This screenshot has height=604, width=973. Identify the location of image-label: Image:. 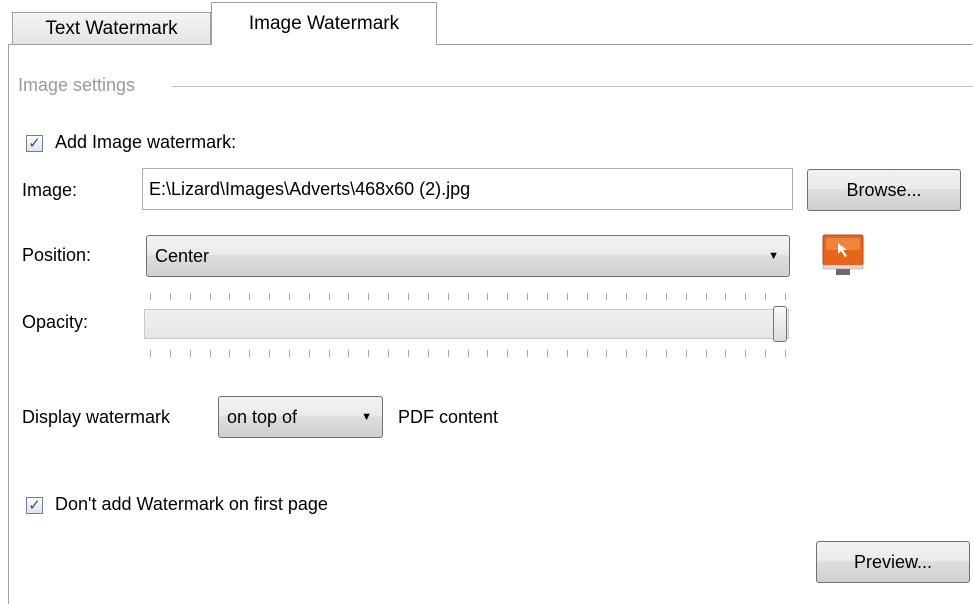
(50, 190).